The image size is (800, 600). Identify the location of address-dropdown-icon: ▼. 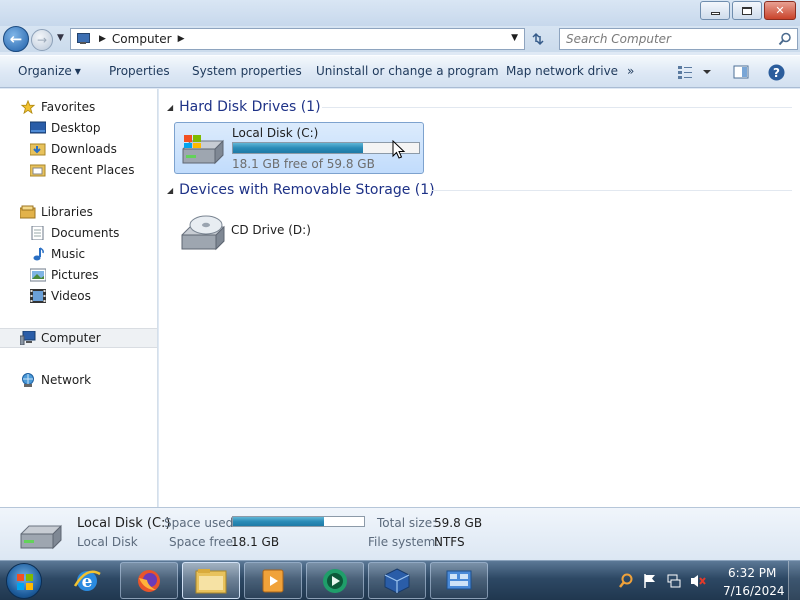
(514, 38).